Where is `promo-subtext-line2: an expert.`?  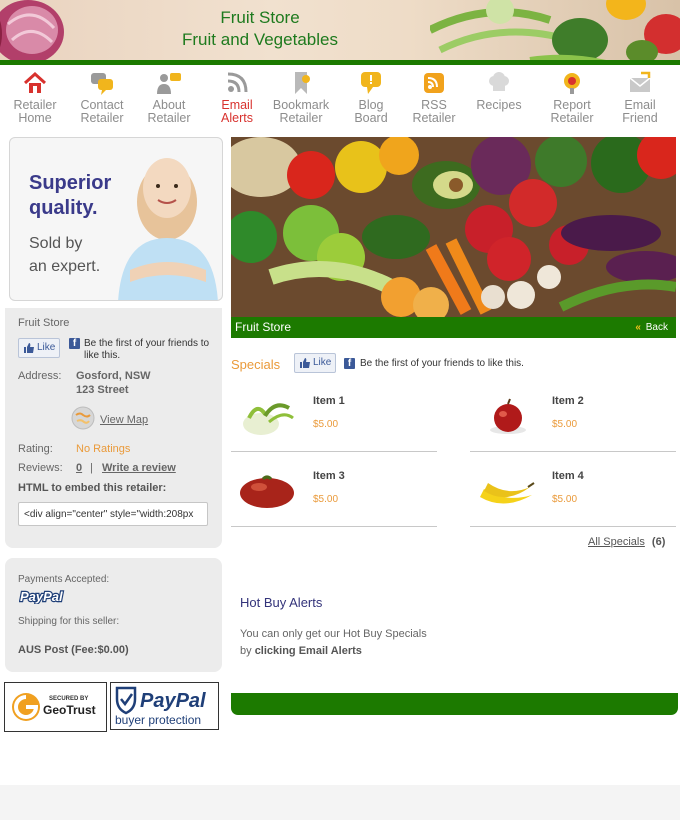 promo-subtext-line2: an expert. is located at coordinates (65, 266).